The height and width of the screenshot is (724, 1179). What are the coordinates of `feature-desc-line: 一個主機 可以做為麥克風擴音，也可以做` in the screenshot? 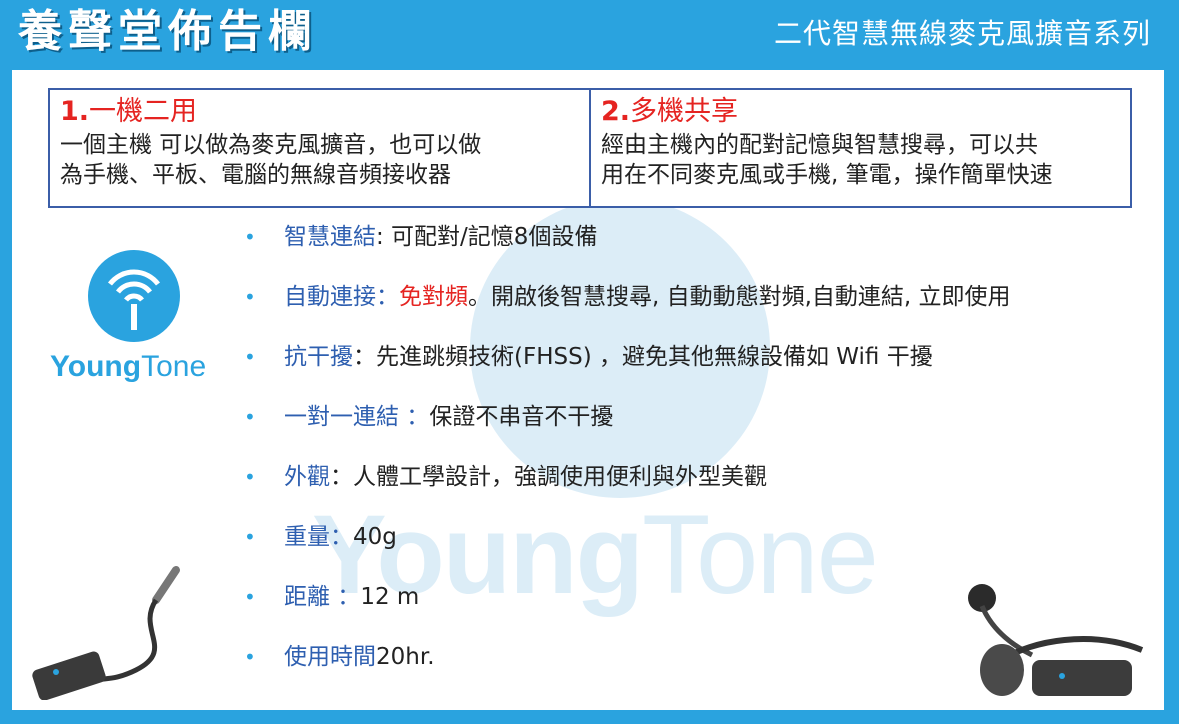 It's located at (271, 145).